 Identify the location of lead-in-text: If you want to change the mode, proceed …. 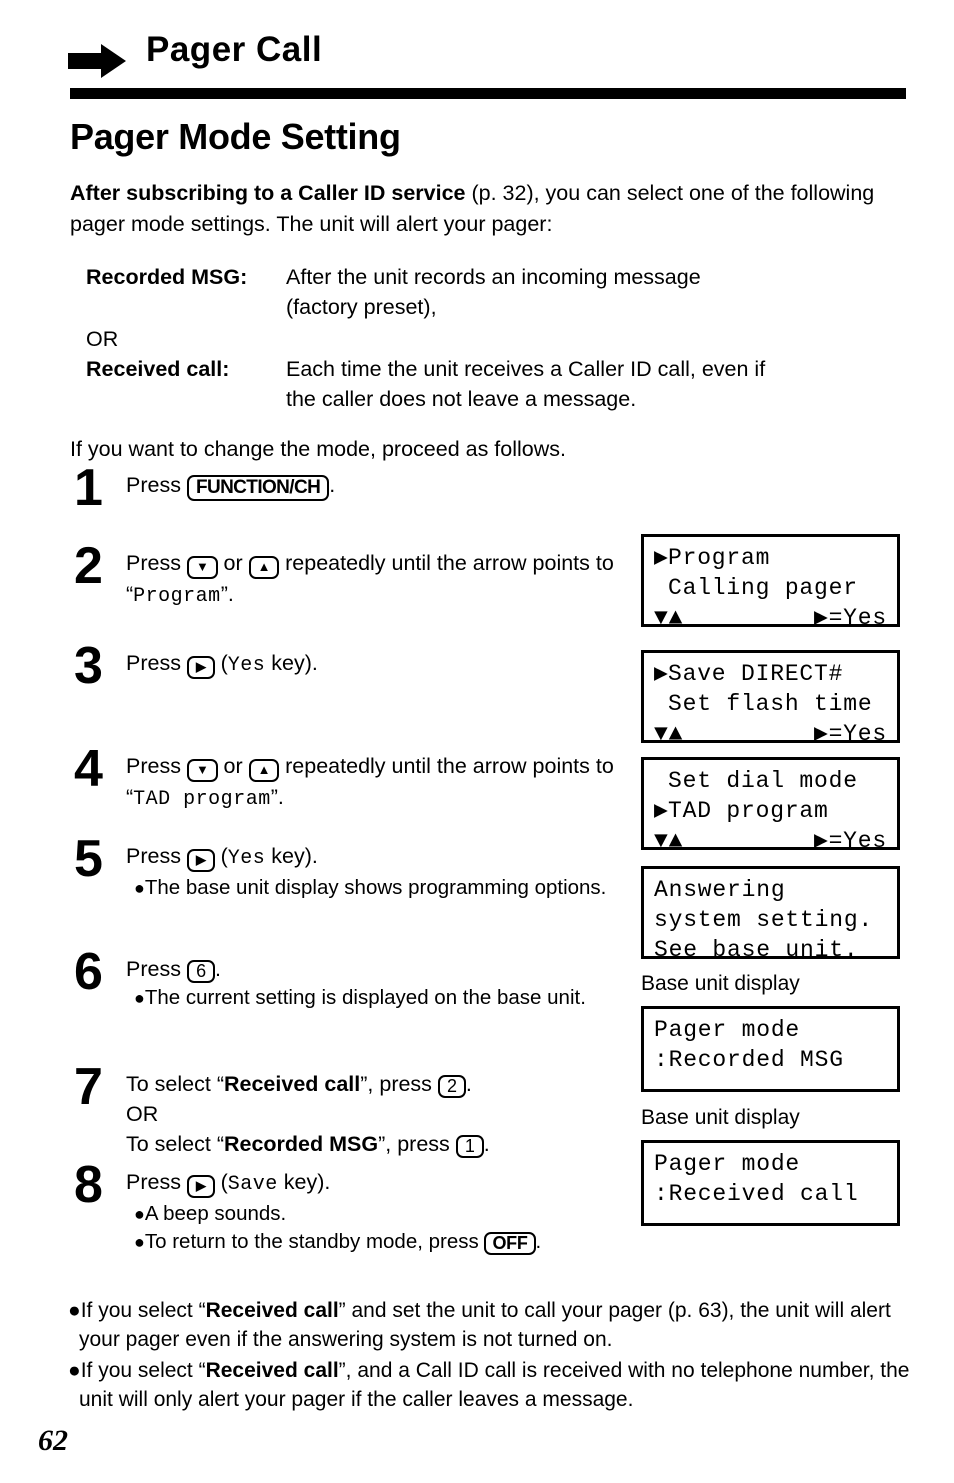
(318, 449).